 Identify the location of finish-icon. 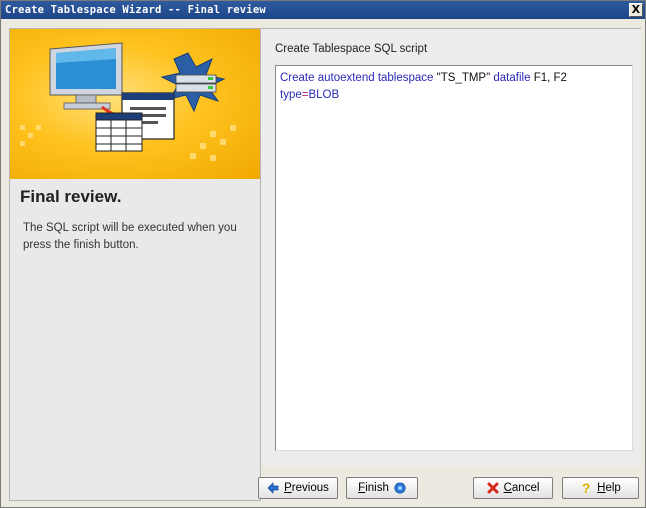
(400, 488).